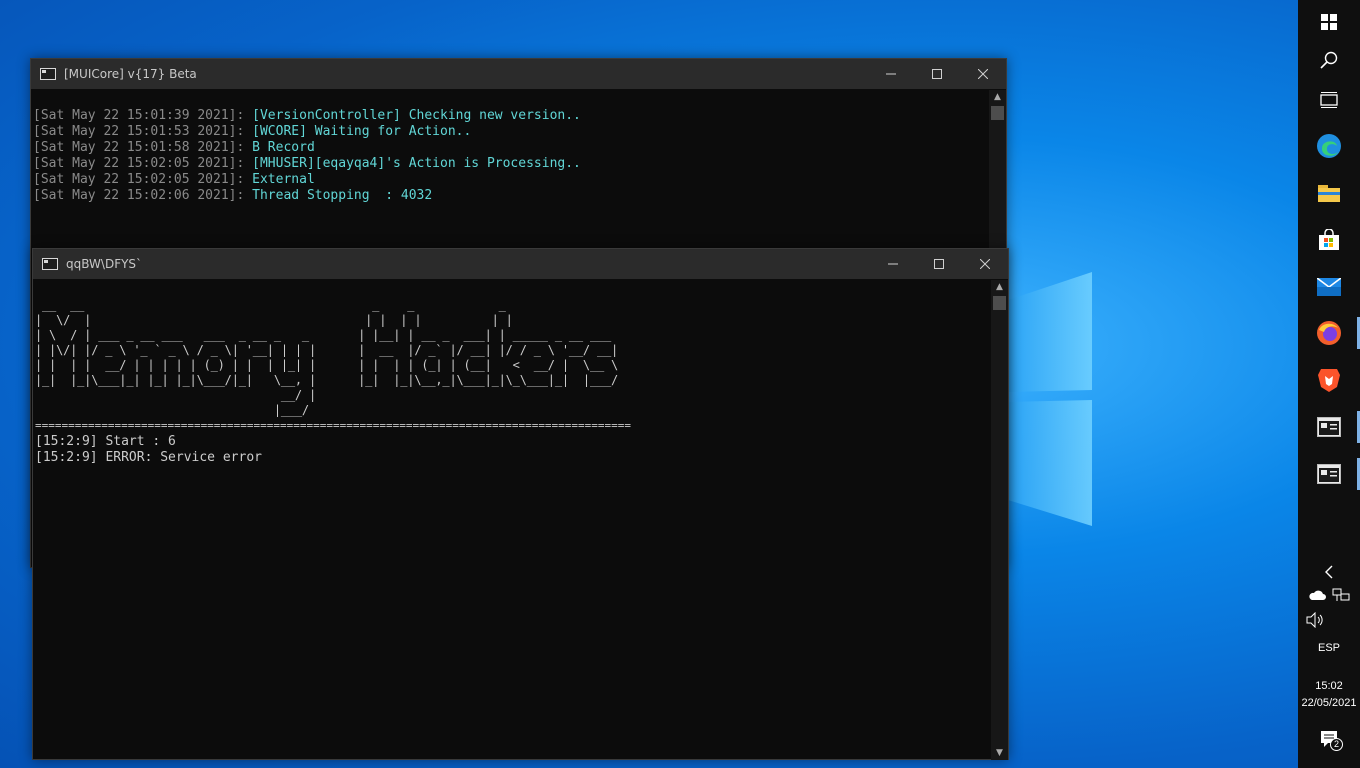  Describe the element at coordinates (1050, 399) in the screenshot. I see `desktop-windows-logo` at that location.